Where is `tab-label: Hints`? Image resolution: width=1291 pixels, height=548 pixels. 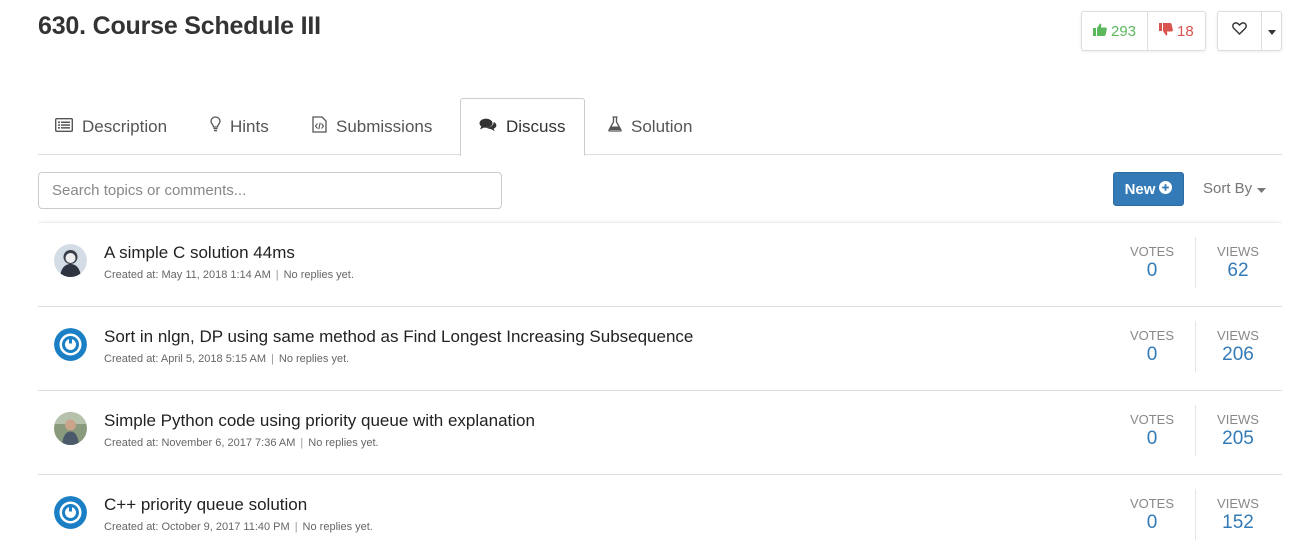
tab-label: Hints is located at coordinates (249, 126).